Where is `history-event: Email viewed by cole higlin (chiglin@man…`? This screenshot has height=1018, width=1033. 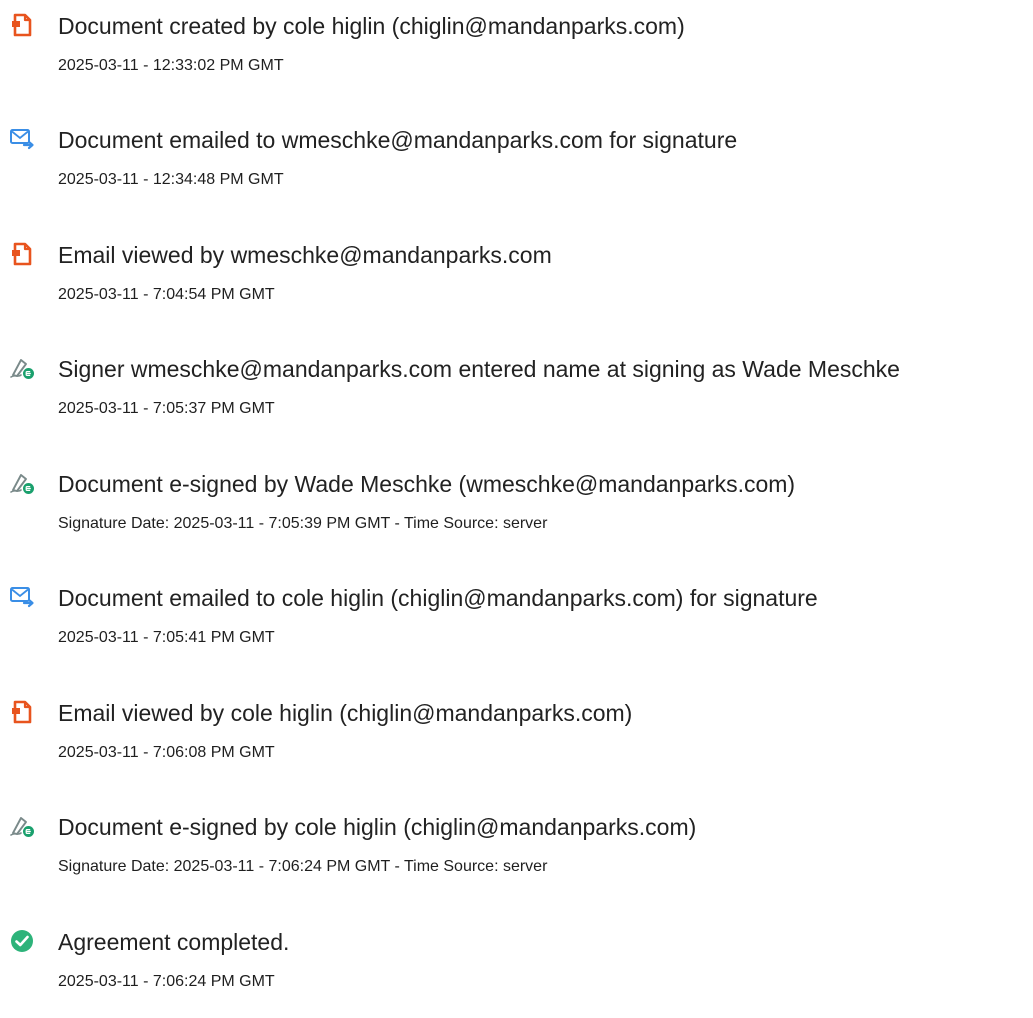
history-event: Email viewed by cole higlin (chiglin@man… is located at coordinates (516, 744).